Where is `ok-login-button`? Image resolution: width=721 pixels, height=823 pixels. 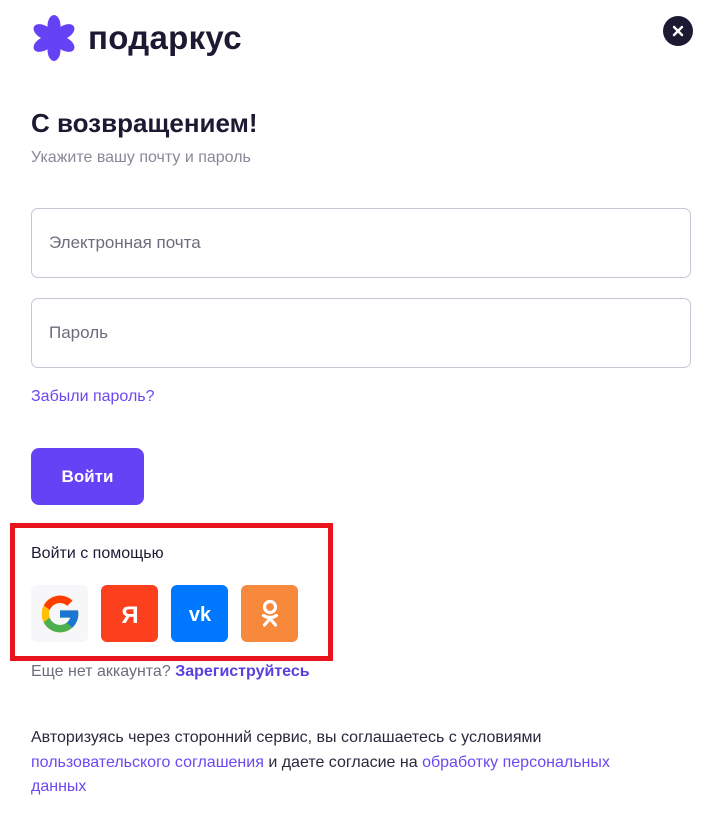 ok-login-button is located at coordinates (269, 613).